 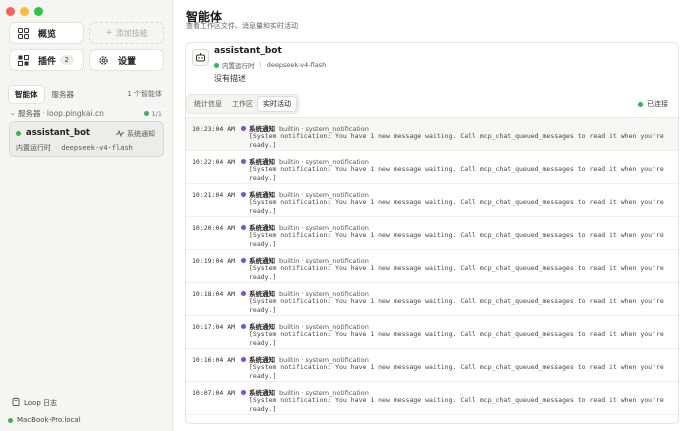 What do you see at coordinates (109, 33) in the screenshot?
I see `plus-icon: +` at bounding box center [109, 33].